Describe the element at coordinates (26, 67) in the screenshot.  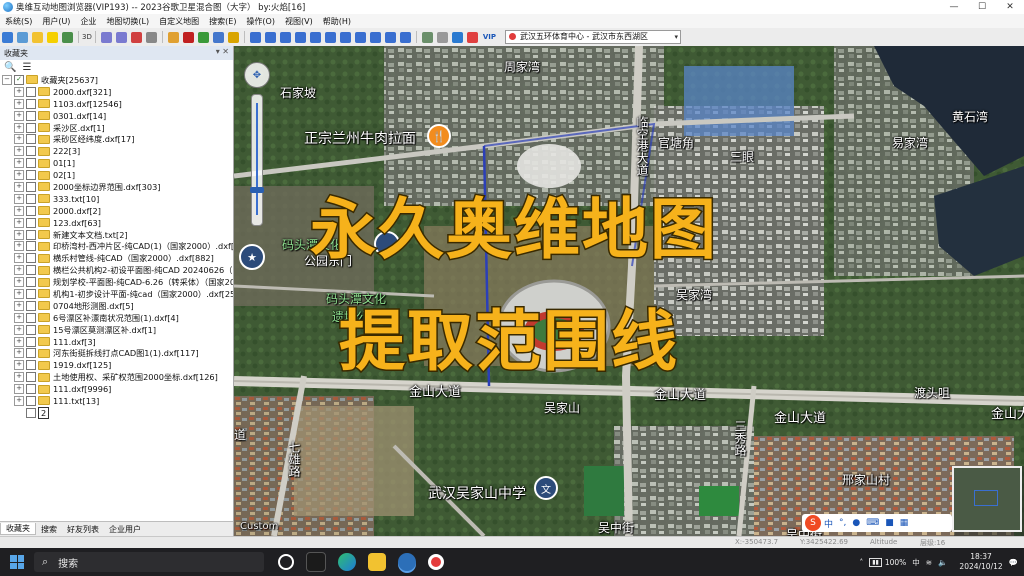
I see `tree-view-icon: ☰` at that location.